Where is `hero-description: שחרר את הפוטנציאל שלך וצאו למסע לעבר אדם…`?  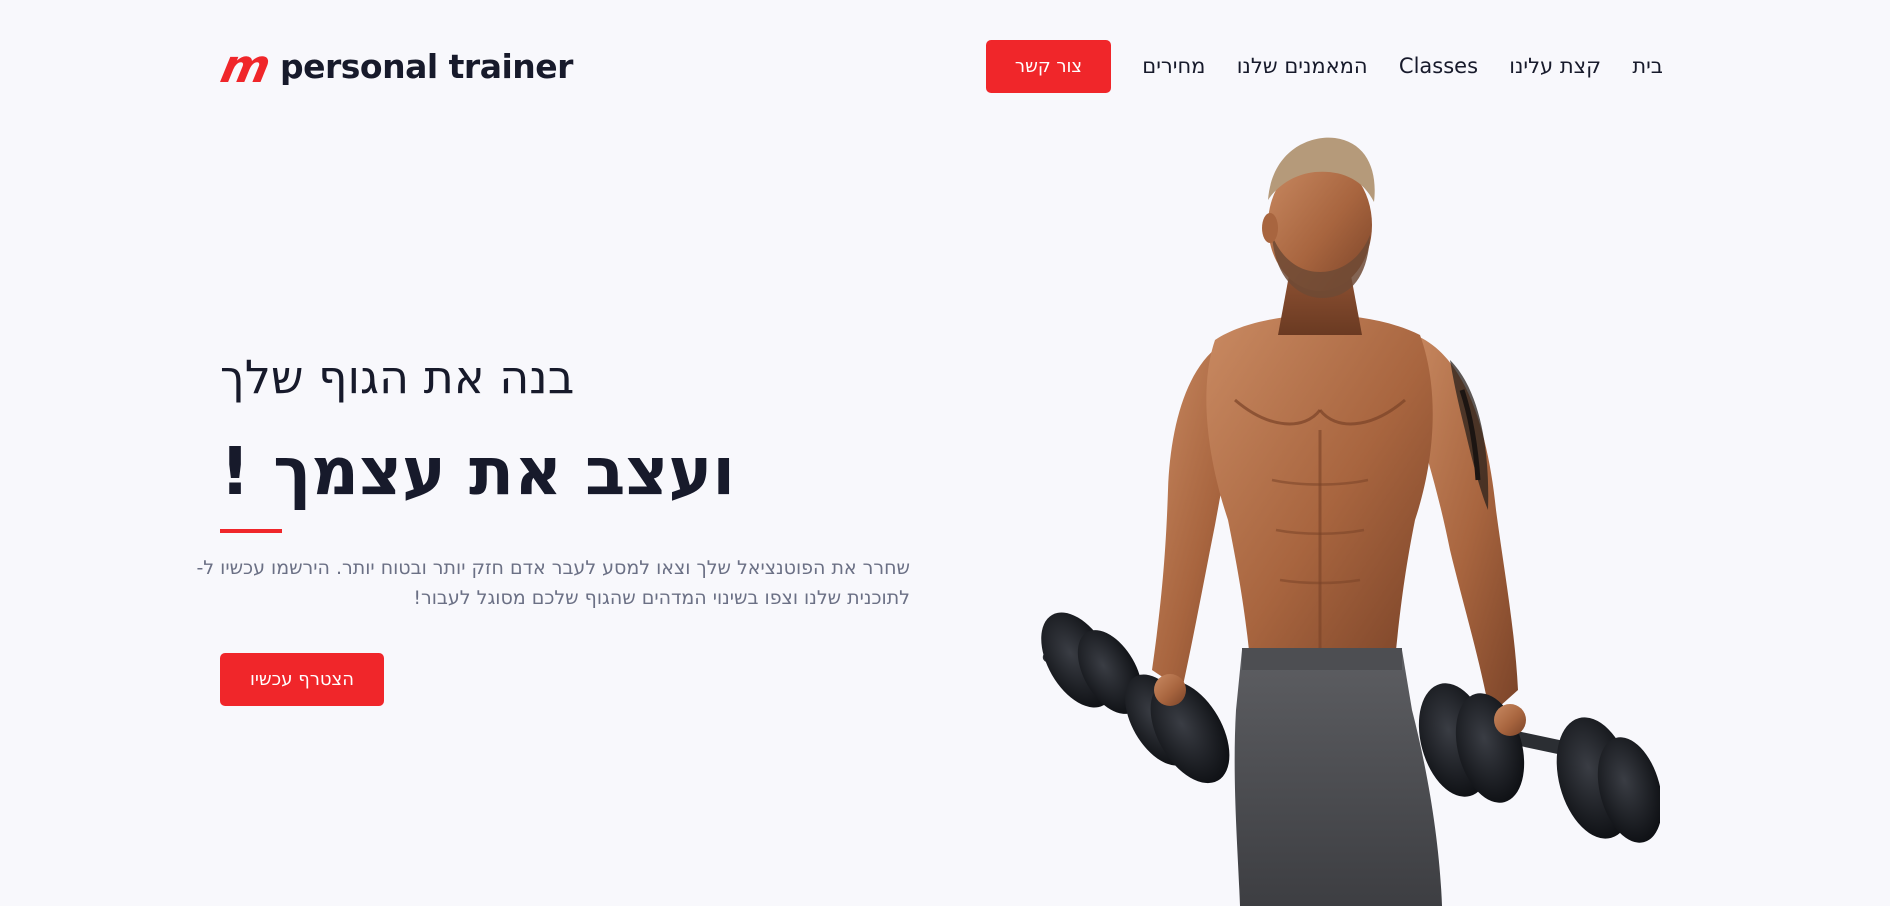
hero-description: שחרר את הפוטנציאל שלך וצאו למסע לעבר אדם… is located at coordinates (553, 583).